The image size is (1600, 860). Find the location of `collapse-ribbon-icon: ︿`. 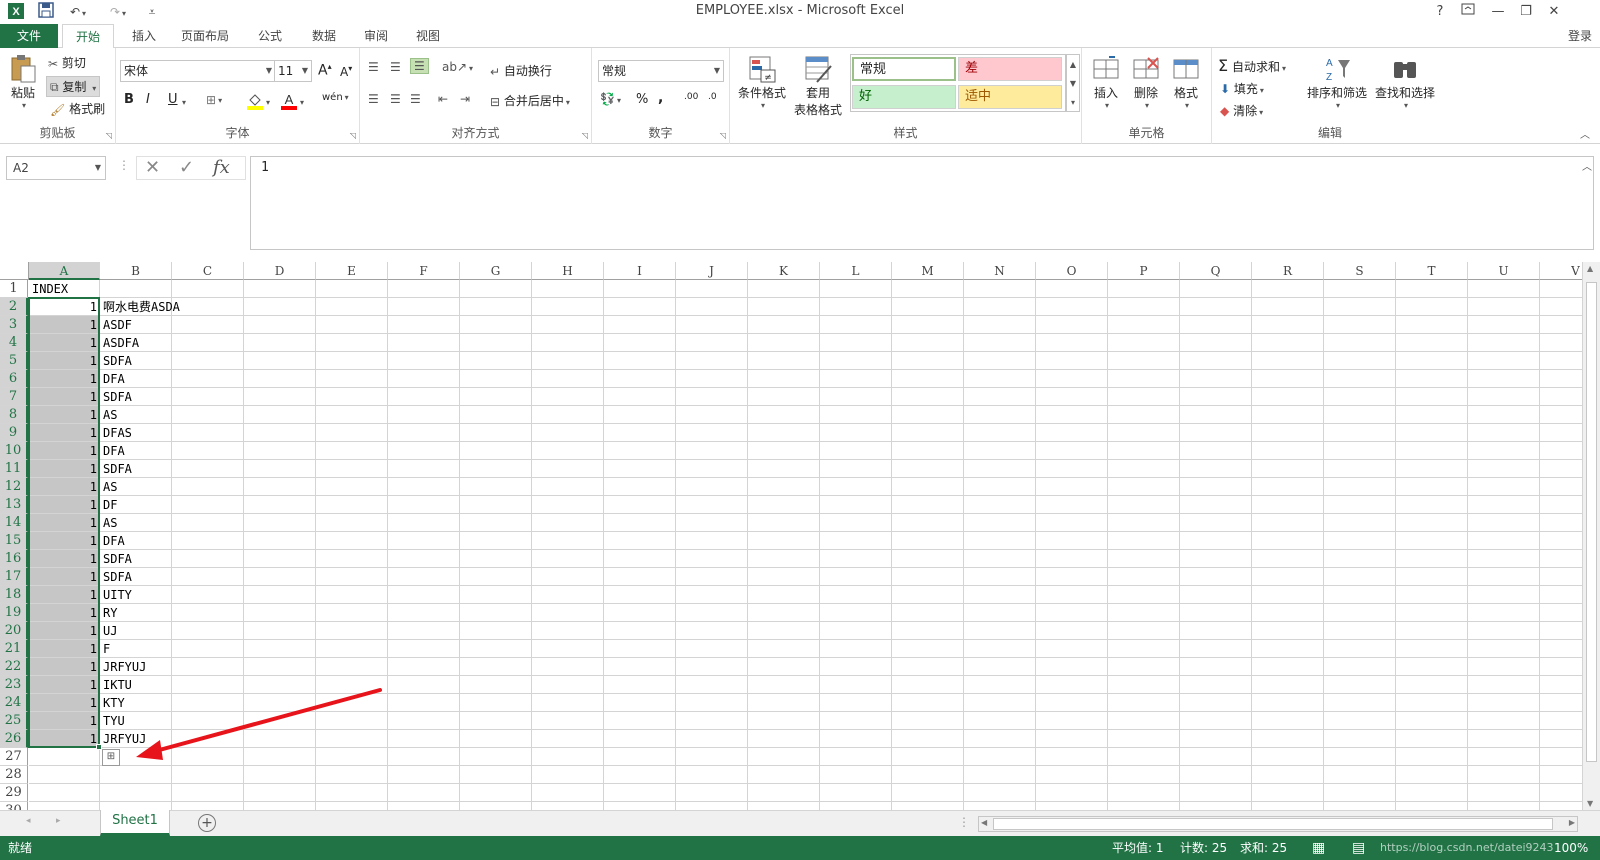

collapse-ribbon-icon: ︿ is located at coordinates (1585, 133).